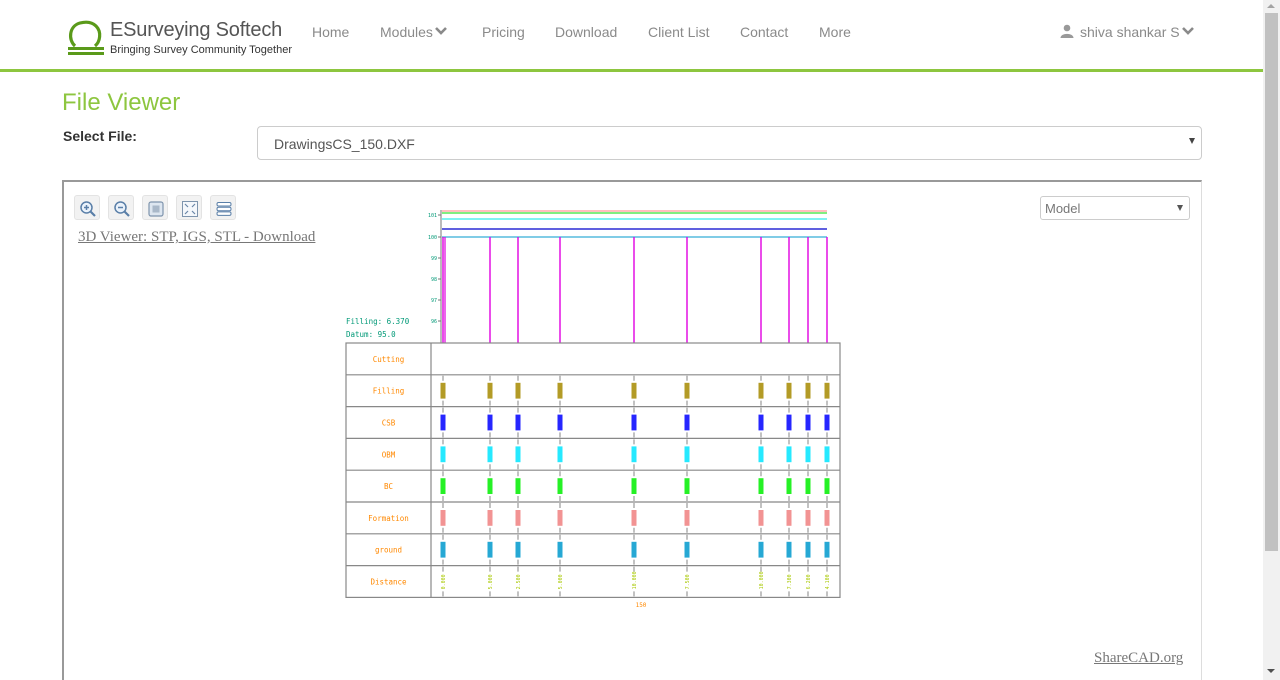 This screenshot has width=1280, height=680. I want to click on nav-modules-label: Modules, so click(406, 32).